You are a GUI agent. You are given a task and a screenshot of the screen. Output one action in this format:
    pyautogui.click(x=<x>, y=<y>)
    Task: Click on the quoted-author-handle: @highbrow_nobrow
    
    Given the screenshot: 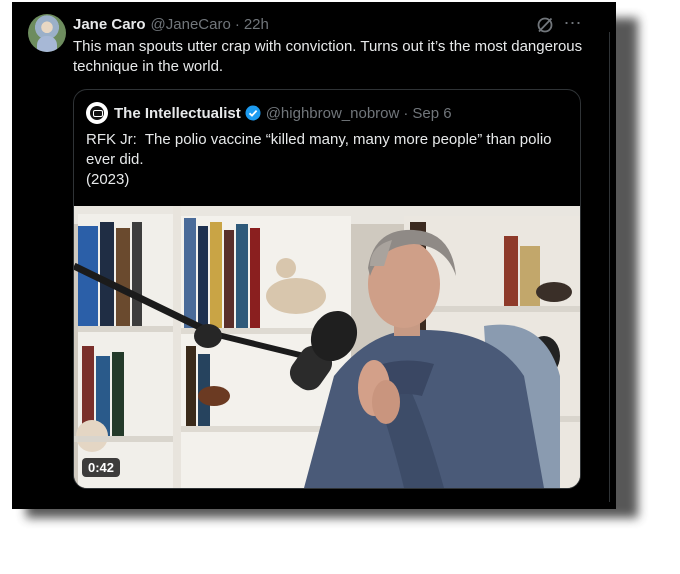 What is the action you would take?
    pyautogui.click(x=333, y=113)
    